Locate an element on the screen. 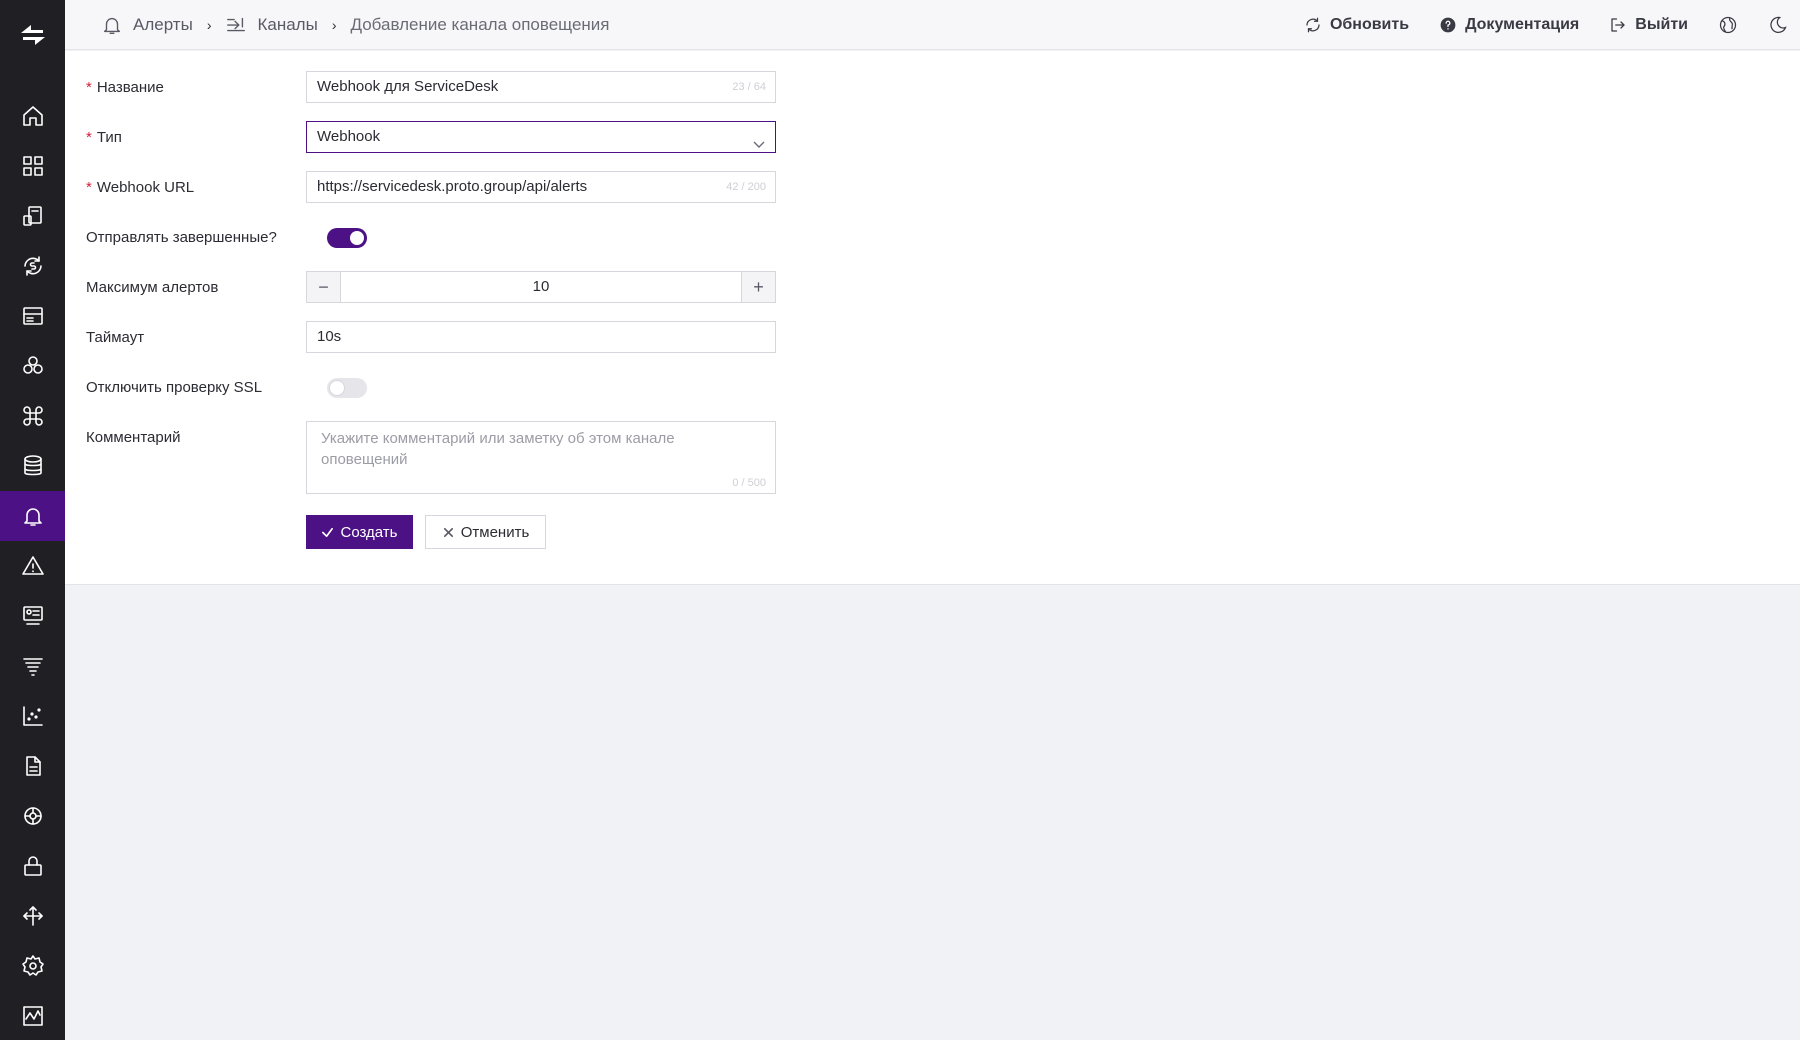  url-label: * Webhook URL is located at coordinates (140, 187).